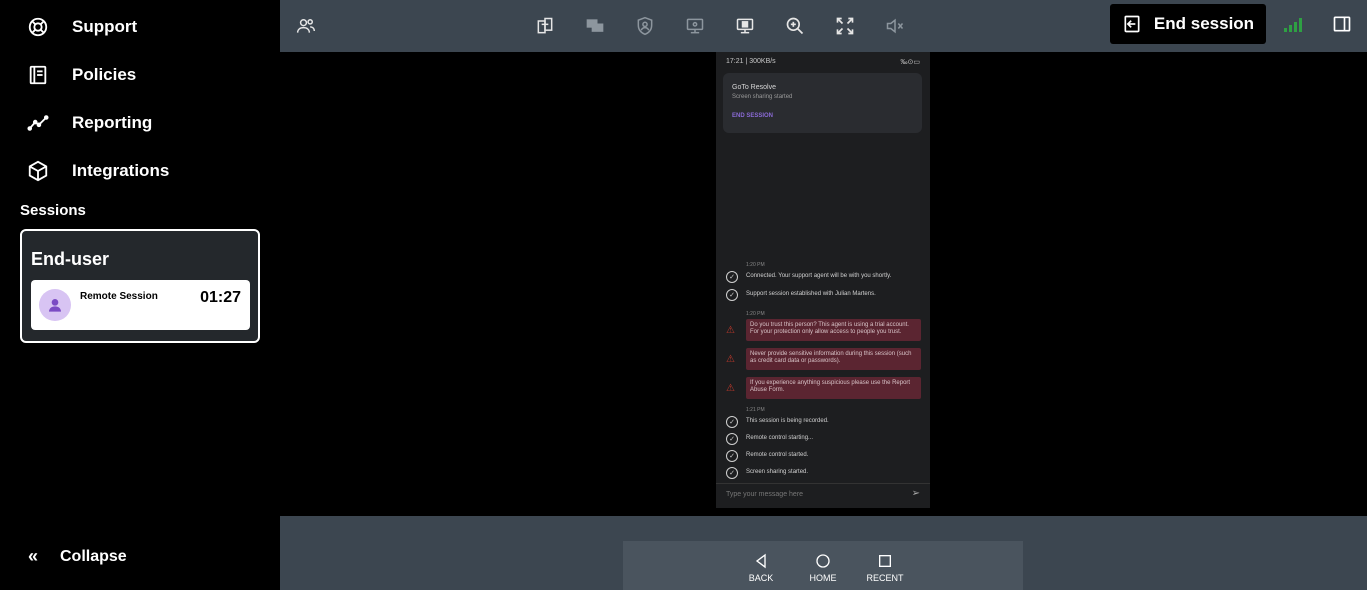  What do you see at coordinates (761, 578) in the screenshot?
I see `back-label: BACK` at bounding box center [761, 578].